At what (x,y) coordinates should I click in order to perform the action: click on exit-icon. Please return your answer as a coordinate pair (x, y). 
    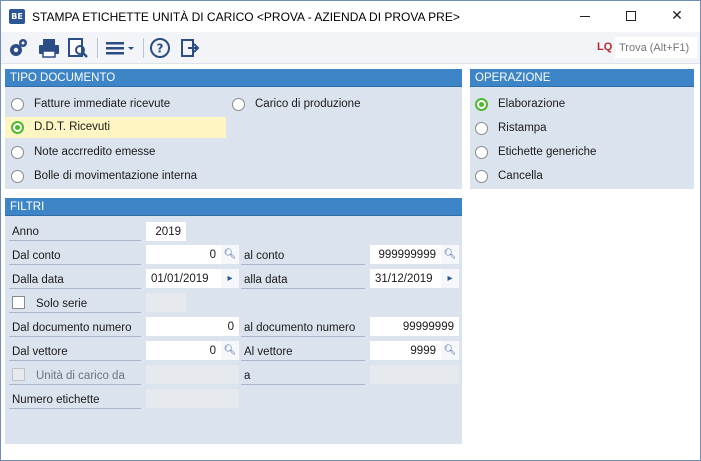
    Looking at the image, I should click on (190, 48).